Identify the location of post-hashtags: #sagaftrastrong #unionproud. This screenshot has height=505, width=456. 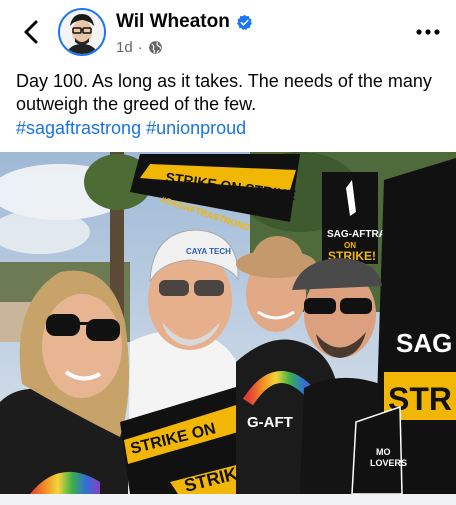
(131, 128).